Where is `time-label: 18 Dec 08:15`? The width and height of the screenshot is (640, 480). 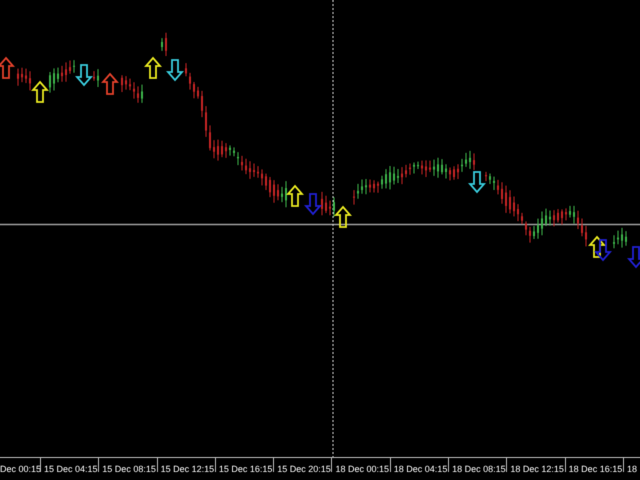 time-label: 18 Dec 08:15 is located at coordinates (477, 465).